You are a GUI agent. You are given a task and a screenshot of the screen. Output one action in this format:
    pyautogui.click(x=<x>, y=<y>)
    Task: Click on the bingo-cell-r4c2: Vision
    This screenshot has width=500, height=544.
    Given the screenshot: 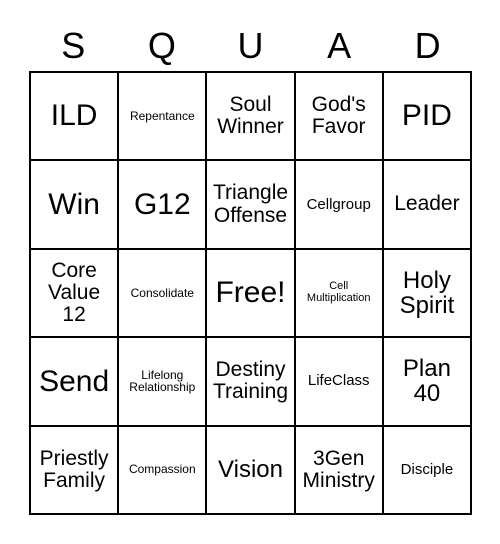 What is the action you would take?
    pyautogui.click(x=251, y=471)
    